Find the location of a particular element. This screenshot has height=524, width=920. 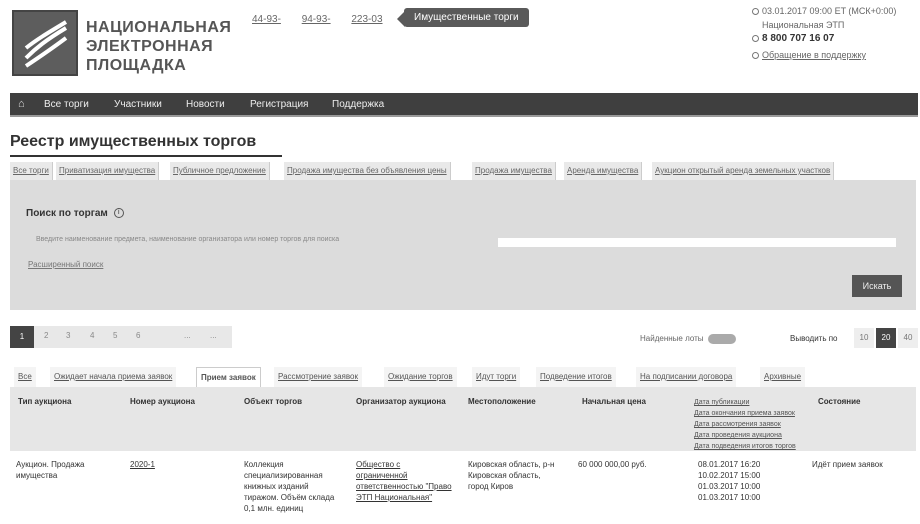

cell-object-line-3: книжных изданий is located at coordinates (276, 486).